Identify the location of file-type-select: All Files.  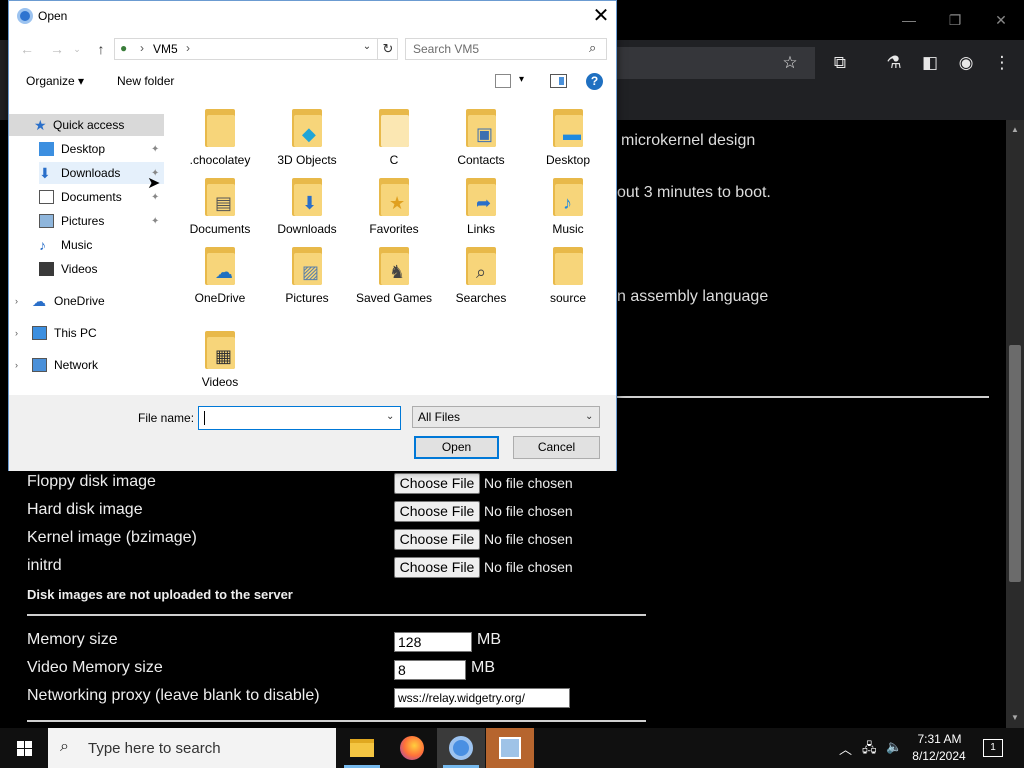
(506, 417).